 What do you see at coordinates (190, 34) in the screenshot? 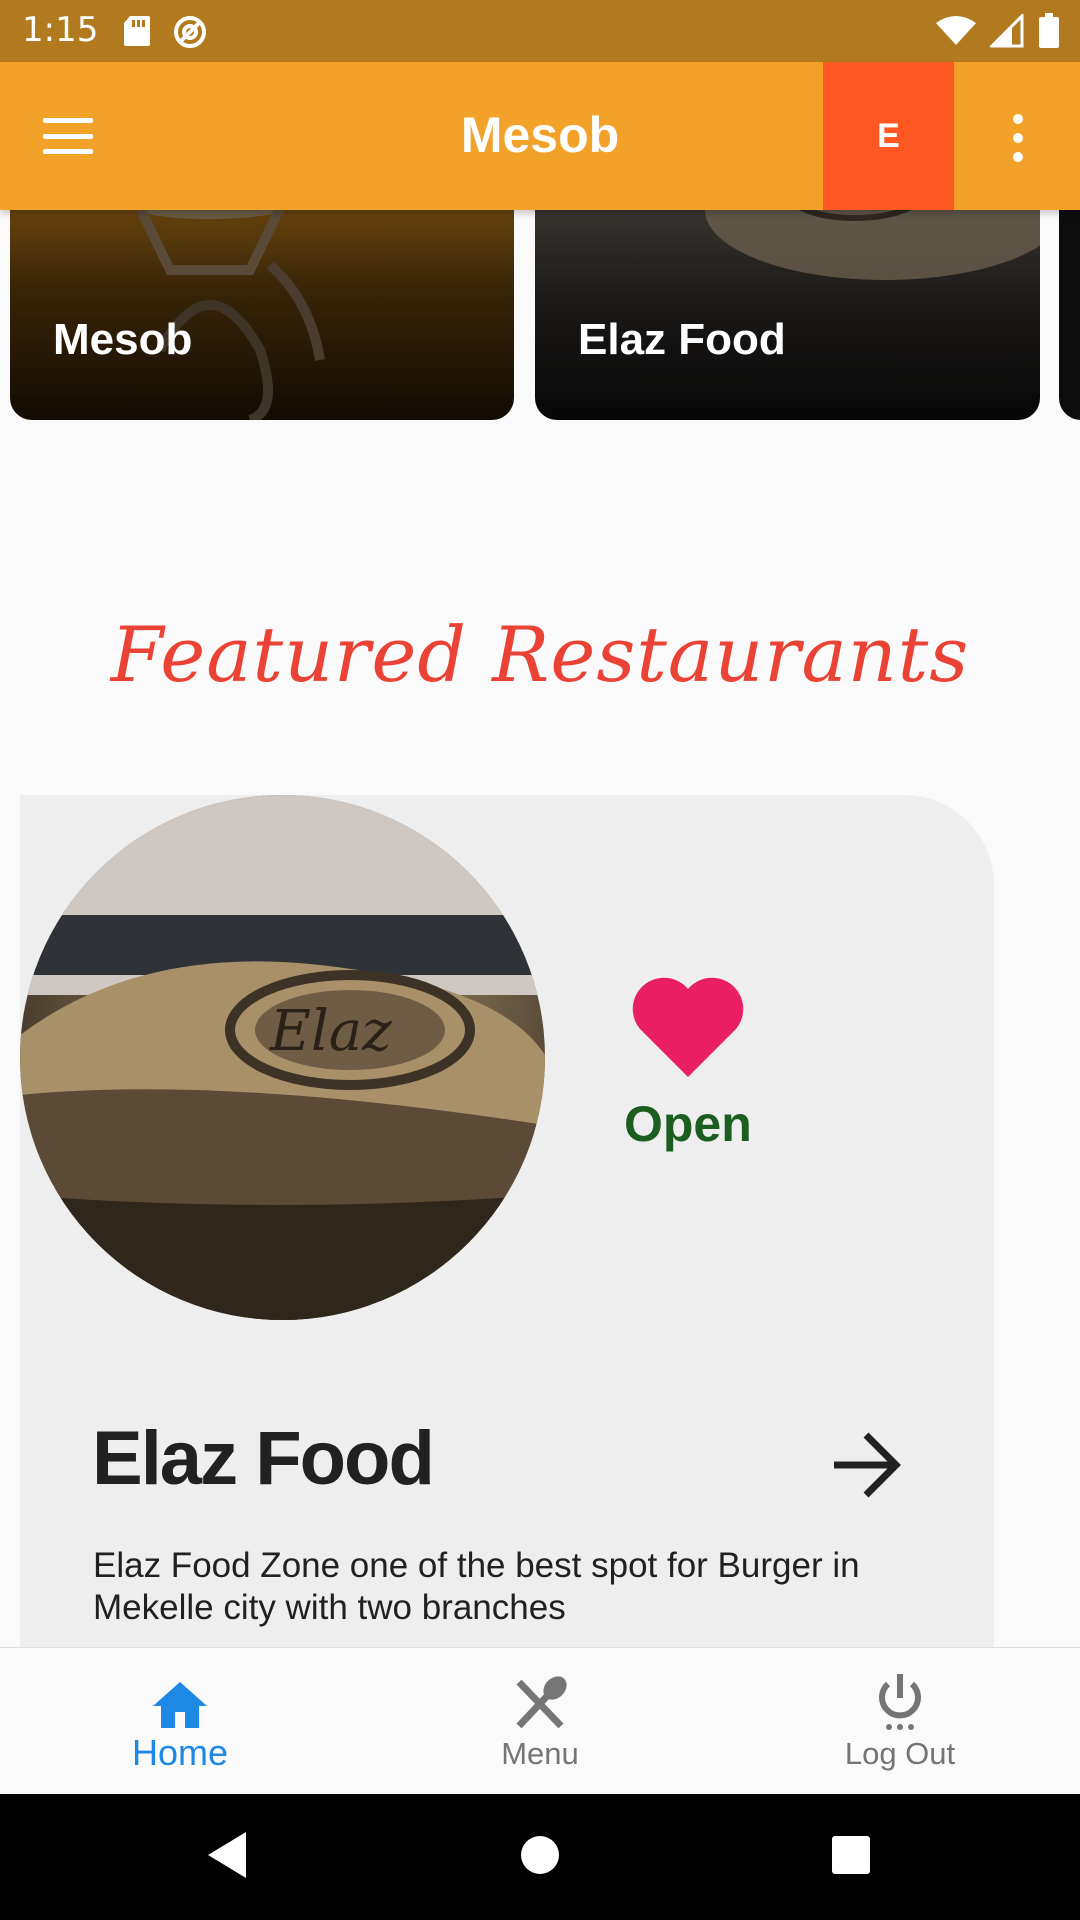
I see `at-sign-icon` at bounding box center [190, 34].